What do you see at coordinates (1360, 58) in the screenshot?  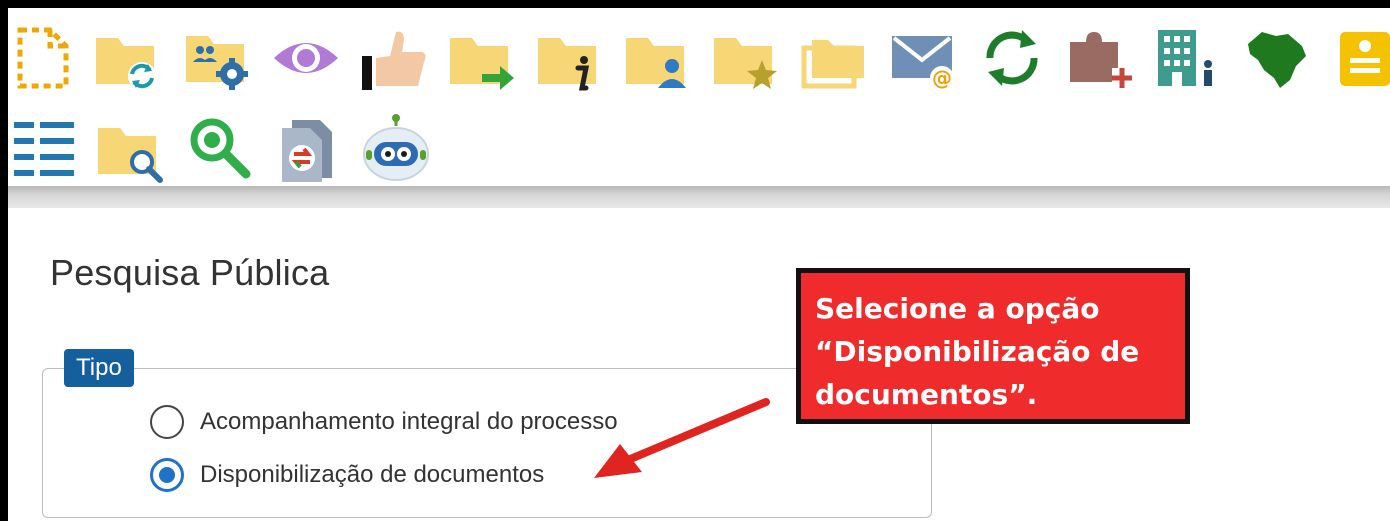 I see `yellow-document-icon` at bounding box center [1360, 58].